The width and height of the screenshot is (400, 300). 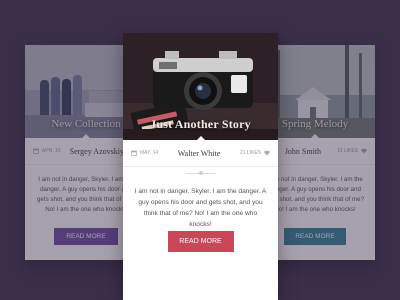 I want to click on divider, so click(x=200, y=173).